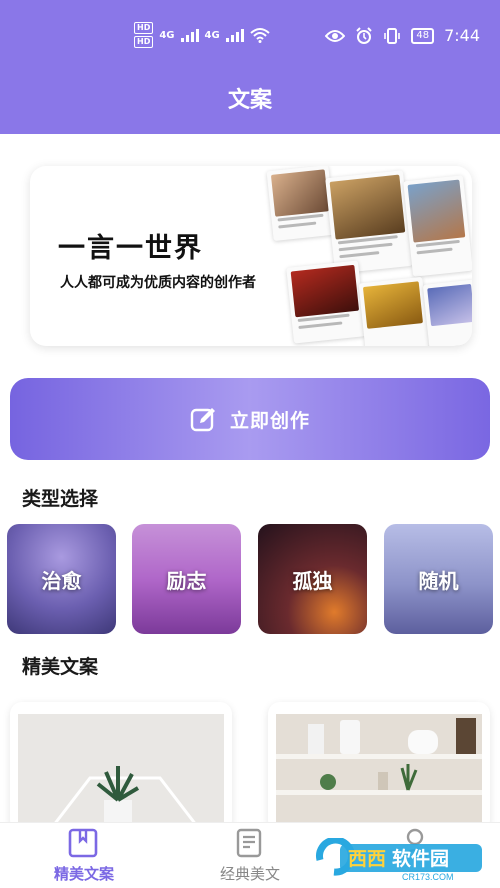 The height and width of the screenshot is (888, 500). What do you see at coordinates (249, 100) in the screenshot?
I see `page-title: 文案` at bounding box center [249, 100].